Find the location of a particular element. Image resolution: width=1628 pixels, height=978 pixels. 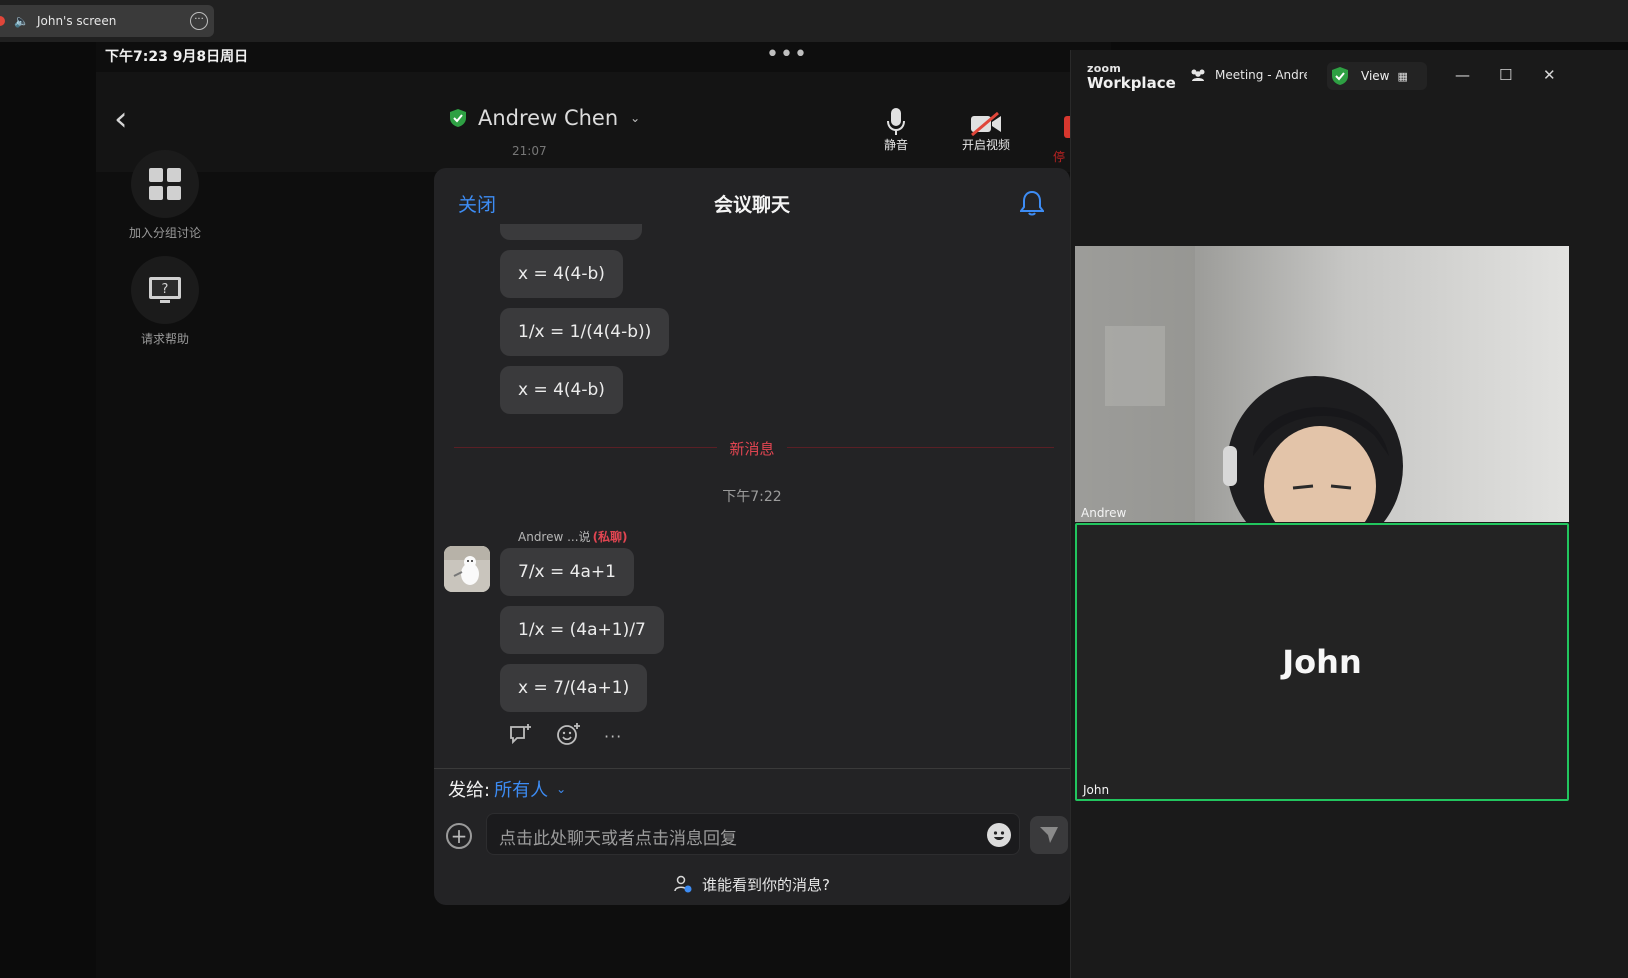

status-time: 下午7:23 9月8日周日 is located at coordinates (177, 57).